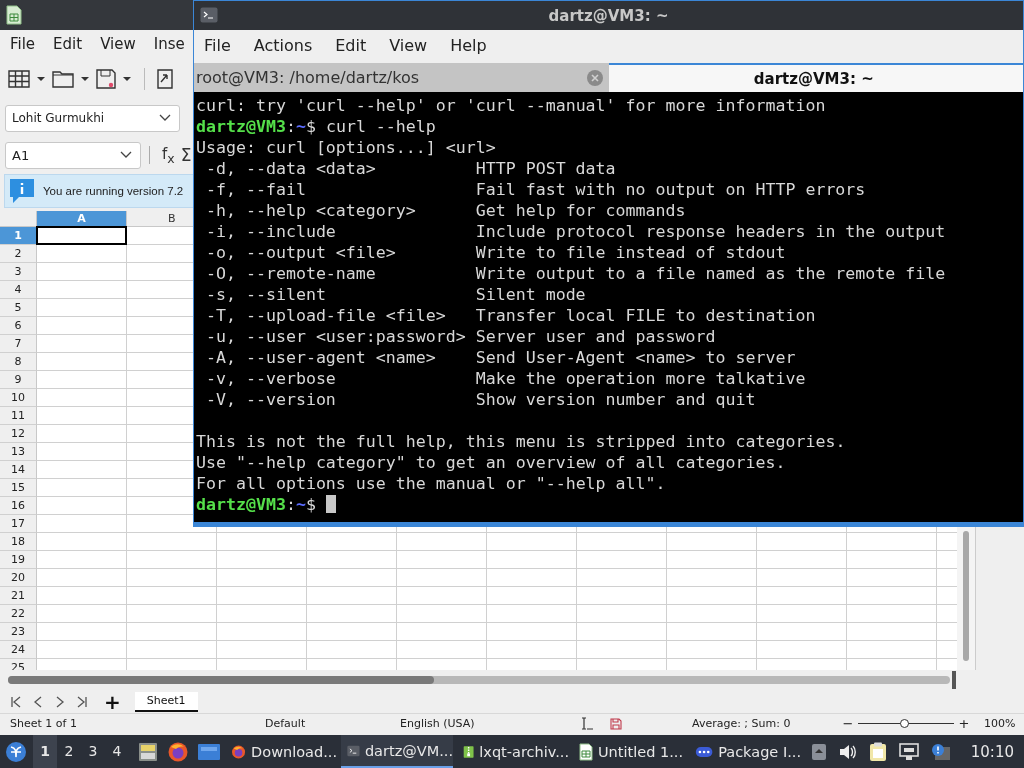  What do you see at coordinates (670, 189) in the screenshot?
I see `option-description: Fail fast with no output on HTTP errors` at bounding box center [670, 189].